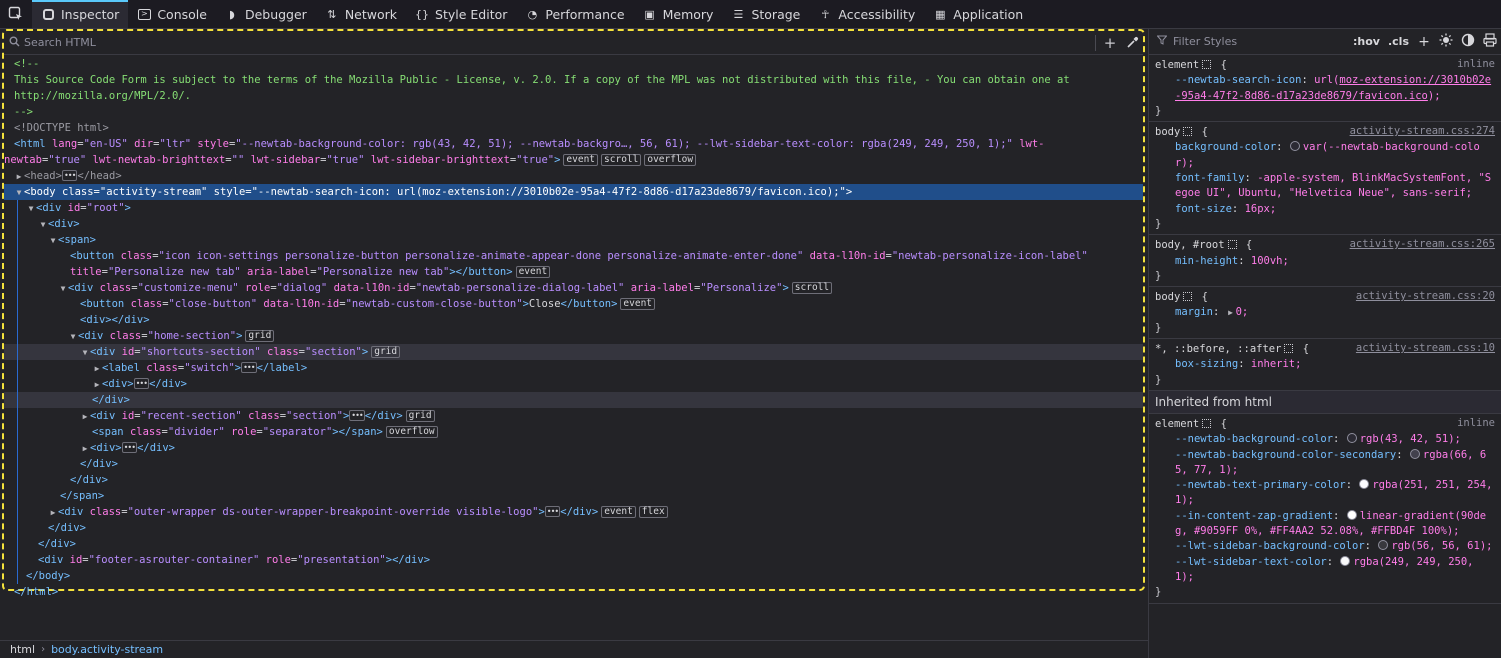 The height and width of the screenshot is (658, 1501). Describe the element at coordinates (573, 96) in the screenshot. I see `comment-line: http://mozilla.org/MPL/2.0/.` at that location.